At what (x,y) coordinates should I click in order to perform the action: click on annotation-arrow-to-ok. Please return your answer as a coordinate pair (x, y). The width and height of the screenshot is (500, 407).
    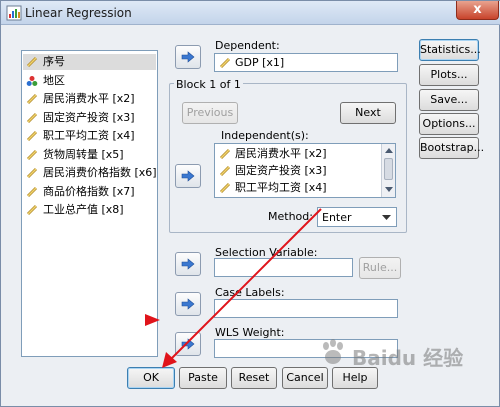
    Looking at the image, I should click on (242, 288).